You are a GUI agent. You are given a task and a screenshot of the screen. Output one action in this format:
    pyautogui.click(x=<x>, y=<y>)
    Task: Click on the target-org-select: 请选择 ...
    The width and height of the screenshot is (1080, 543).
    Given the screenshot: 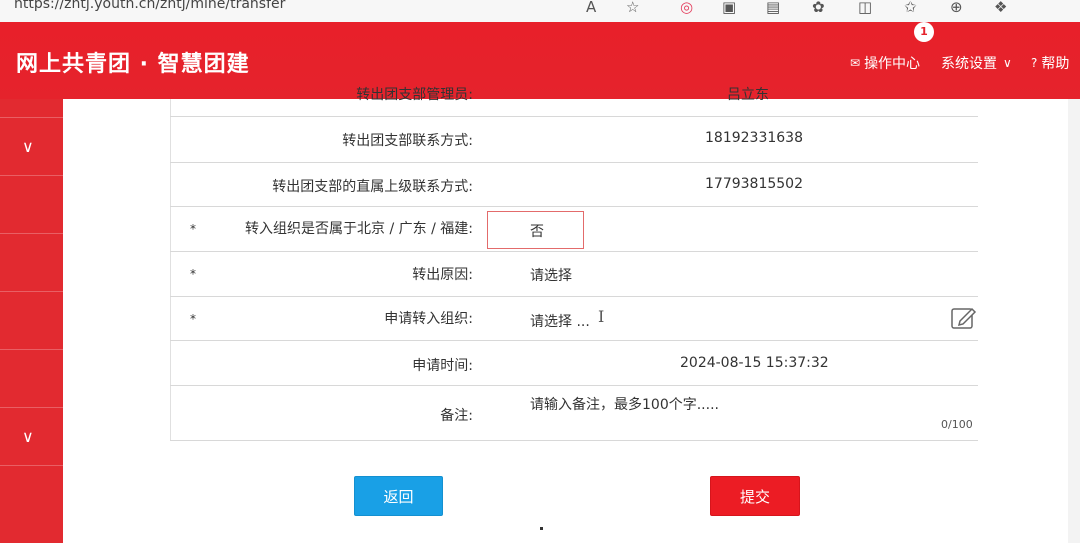 What is the action you would take?
    pyautogui.click(x=560, y=321)
    